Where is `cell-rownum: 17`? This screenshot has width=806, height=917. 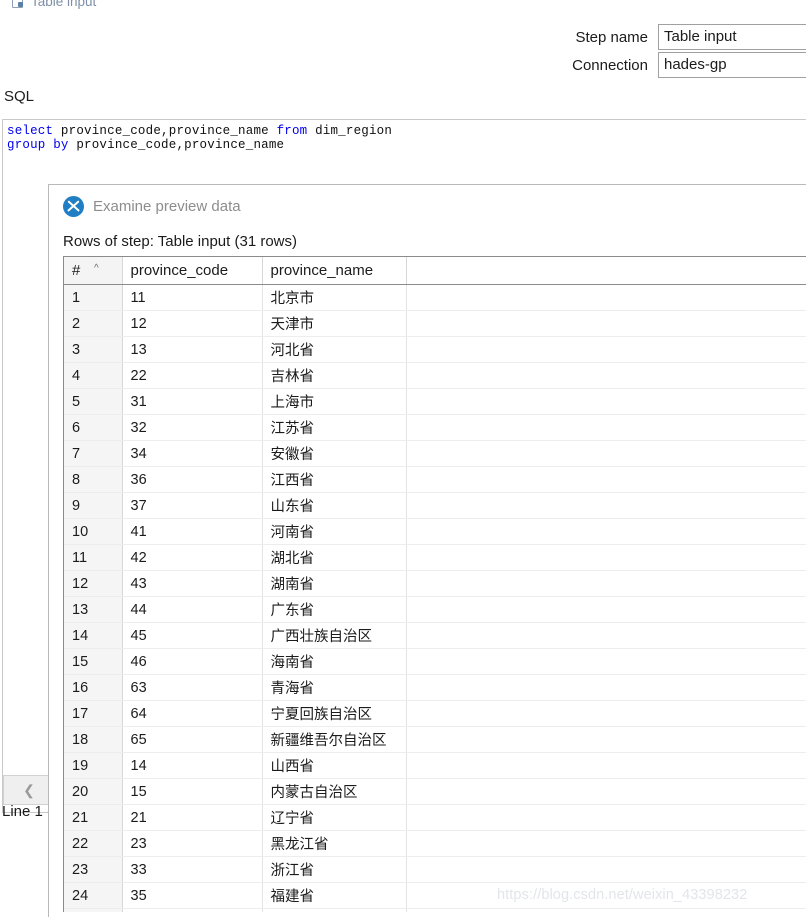 cell-rownum: 17 is located at coordinates (93, 713).